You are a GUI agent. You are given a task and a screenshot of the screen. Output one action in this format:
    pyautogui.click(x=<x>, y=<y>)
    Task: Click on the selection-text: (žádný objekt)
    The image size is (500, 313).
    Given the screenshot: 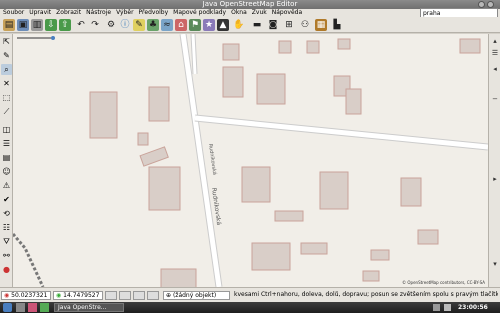 What is the action you would take?
    pyautogui.click(x=194, y=295)
    